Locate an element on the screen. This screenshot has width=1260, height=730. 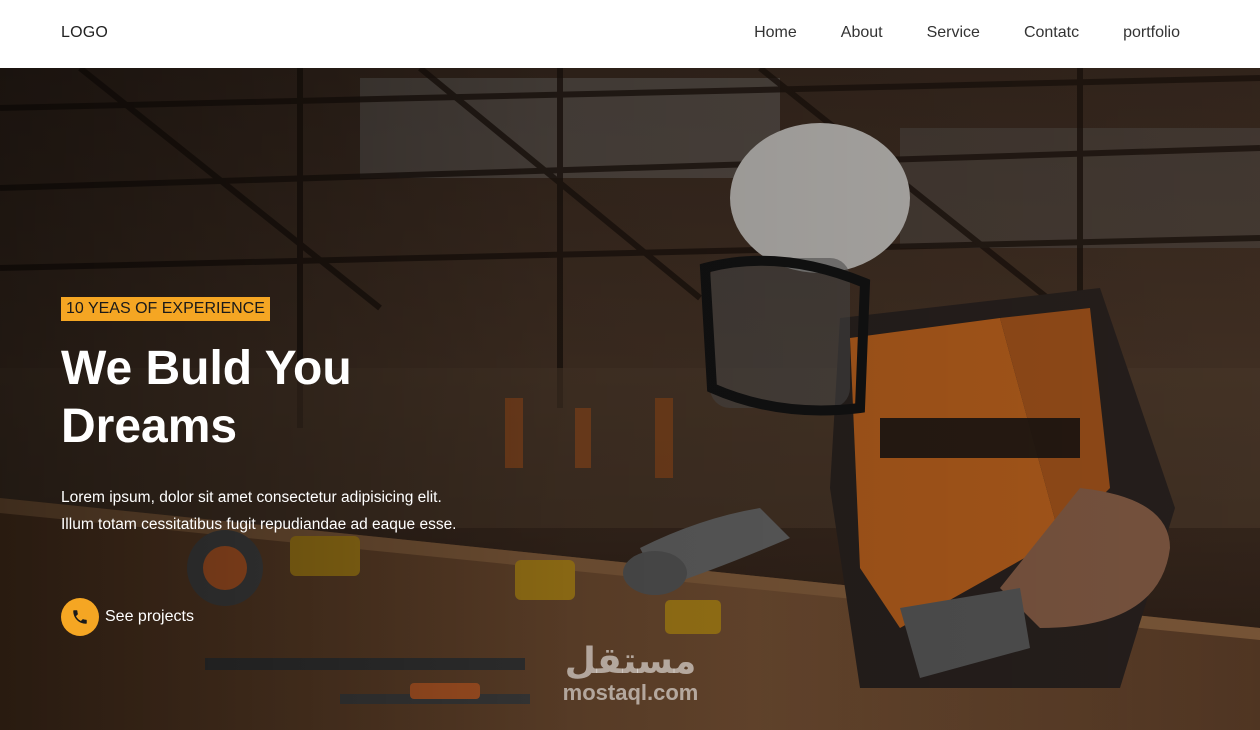
phone-icon is located at coordinates (80, 617).